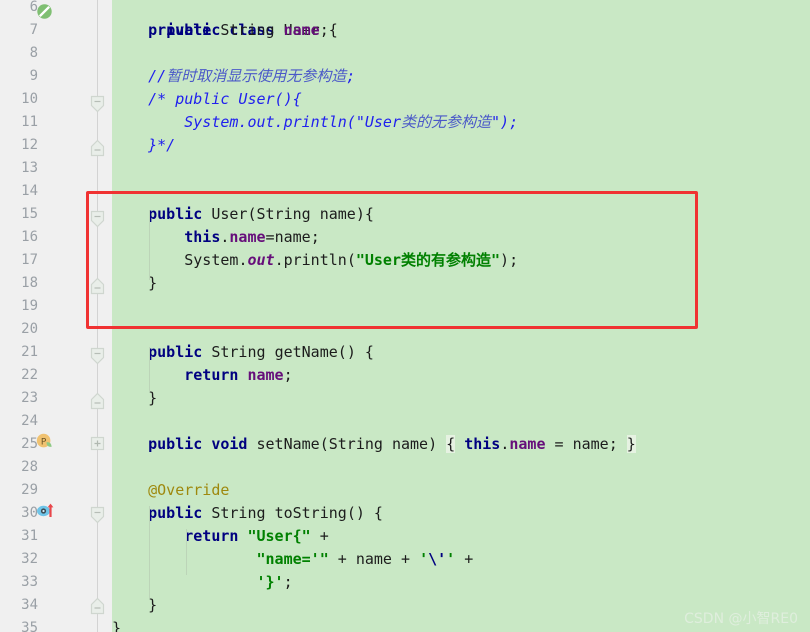  I want to click on code-line: private String name;, so click(220, 30).